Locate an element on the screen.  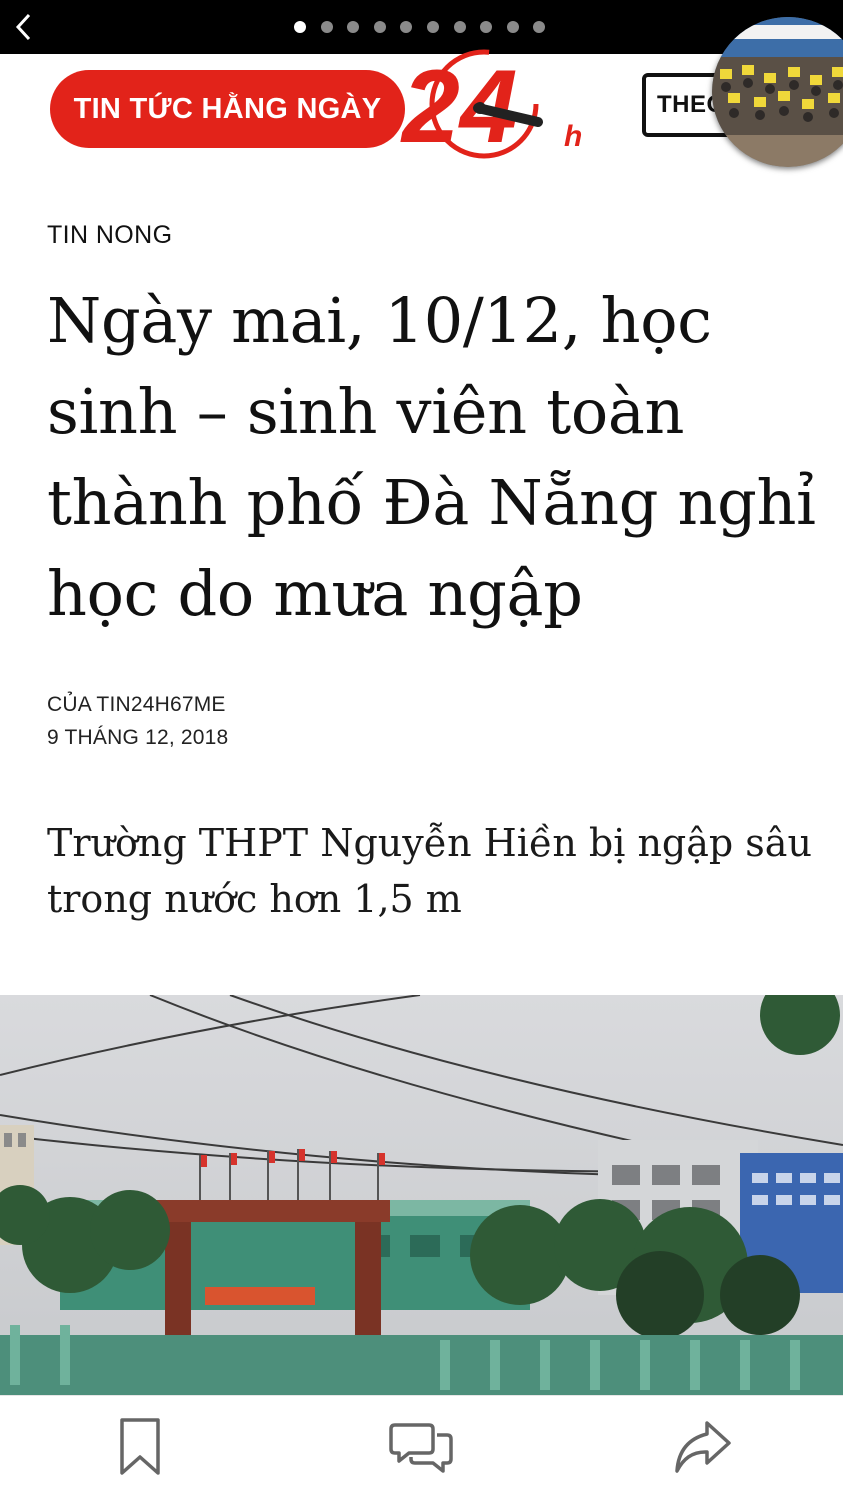
bookmark-button is located at coordinates (140, 1447).